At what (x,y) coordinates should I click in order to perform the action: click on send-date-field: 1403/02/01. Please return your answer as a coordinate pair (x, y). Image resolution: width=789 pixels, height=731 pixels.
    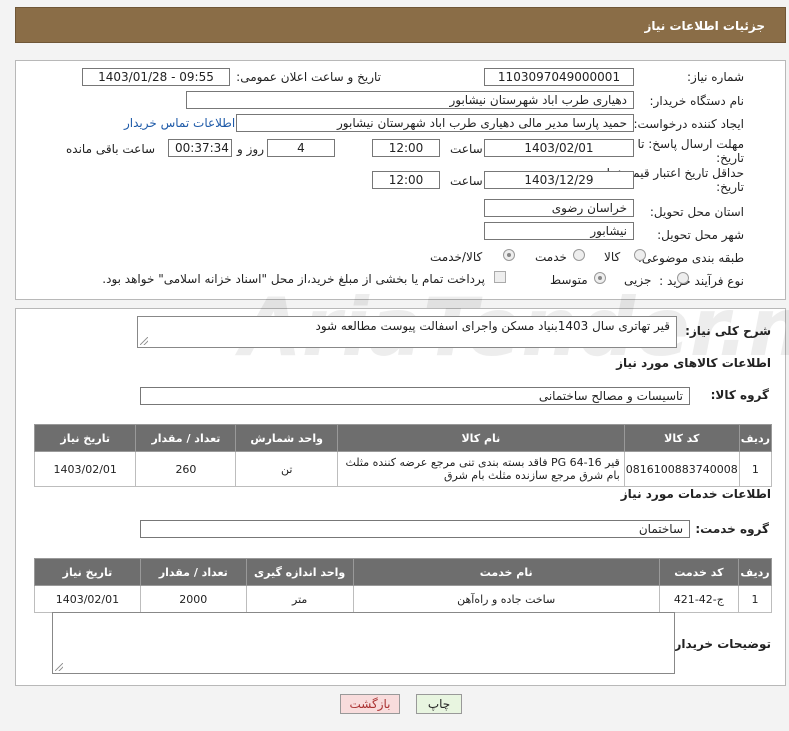
    Looking at the image, I should click on (559, 148).